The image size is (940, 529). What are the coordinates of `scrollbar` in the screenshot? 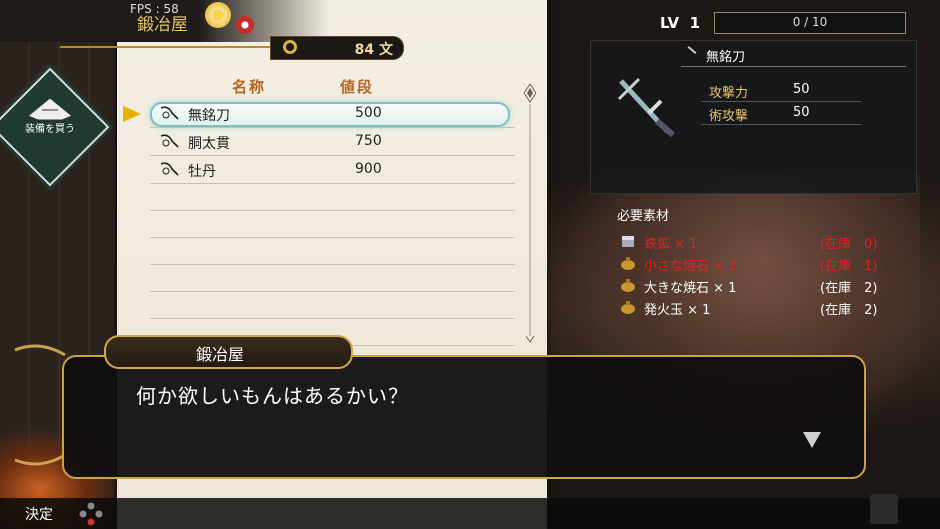 It's located at (530, 214).